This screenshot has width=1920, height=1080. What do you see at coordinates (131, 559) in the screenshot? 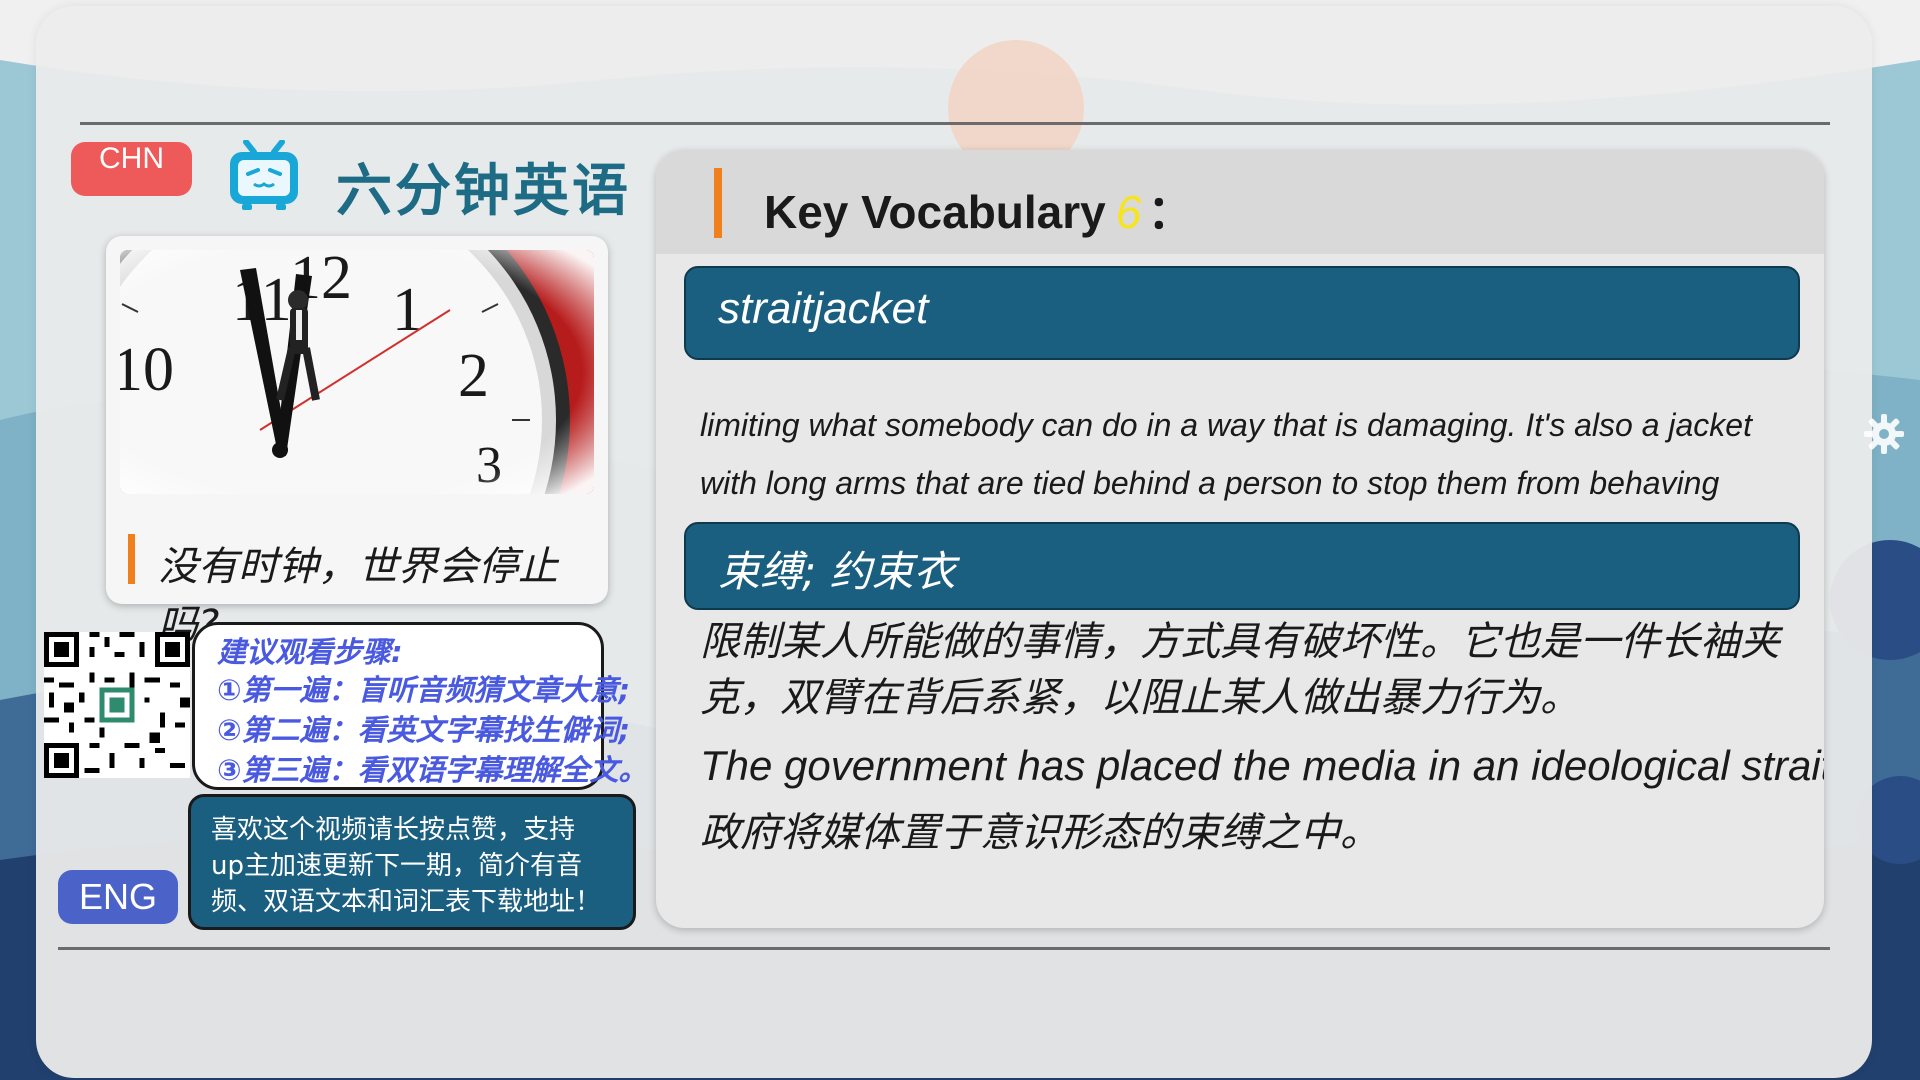
I see `caption-accent-bar` at bounding box center [131, 559].